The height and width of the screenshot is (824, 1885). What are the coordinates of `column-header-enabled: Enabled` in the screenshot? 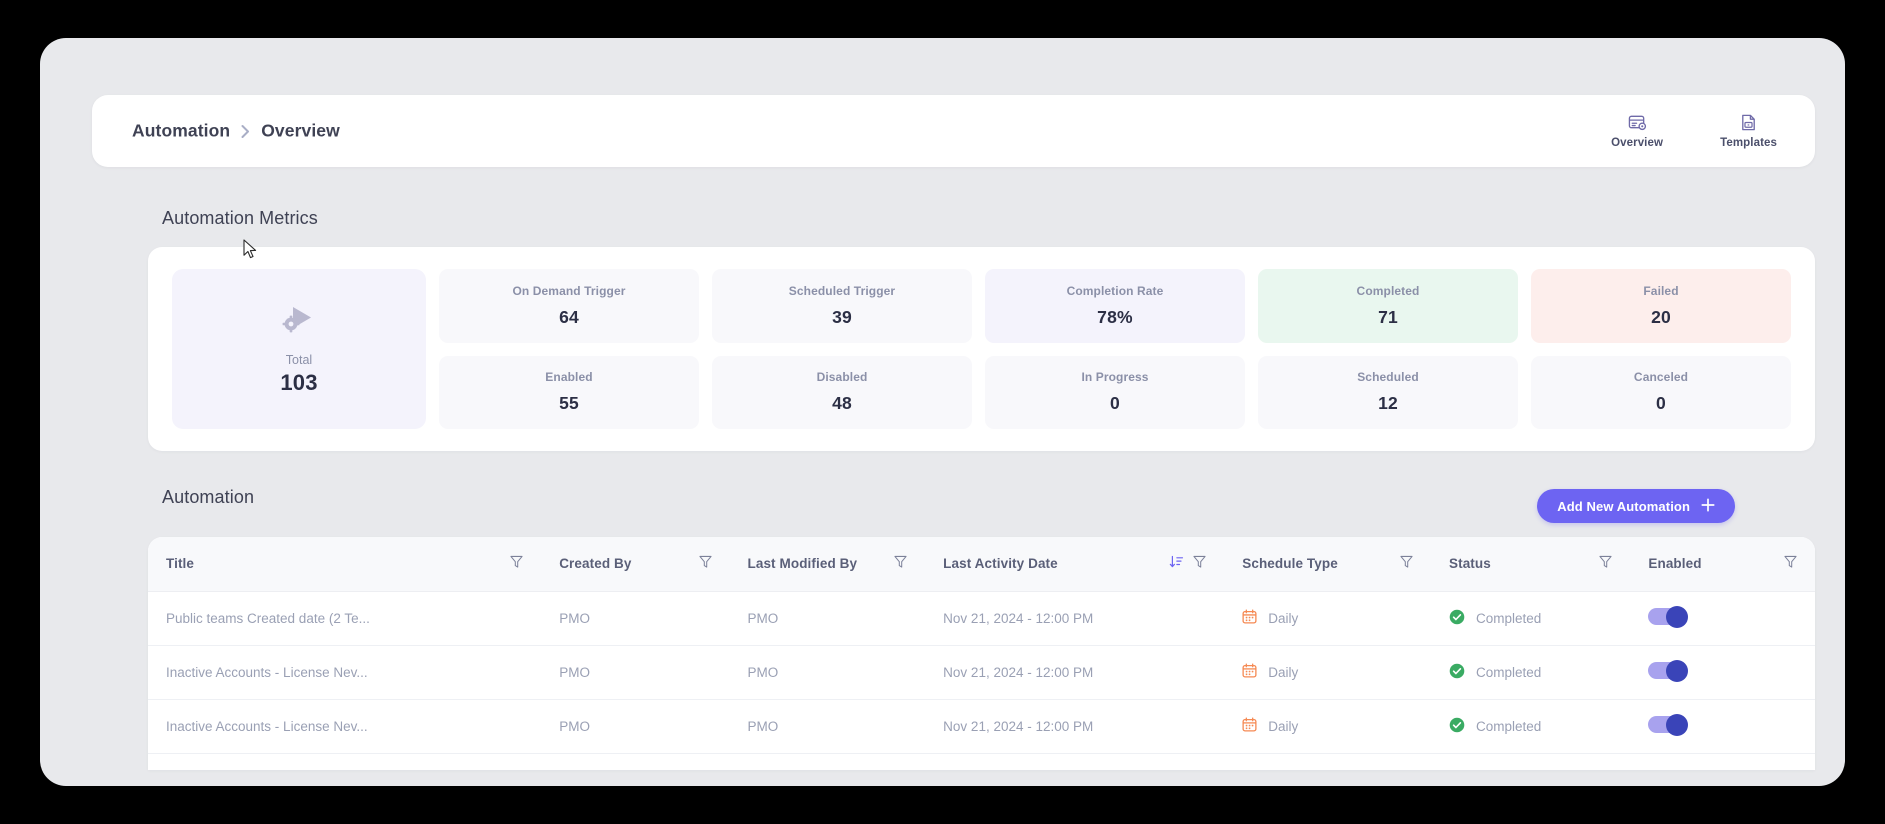 It's located at (1722, 564).